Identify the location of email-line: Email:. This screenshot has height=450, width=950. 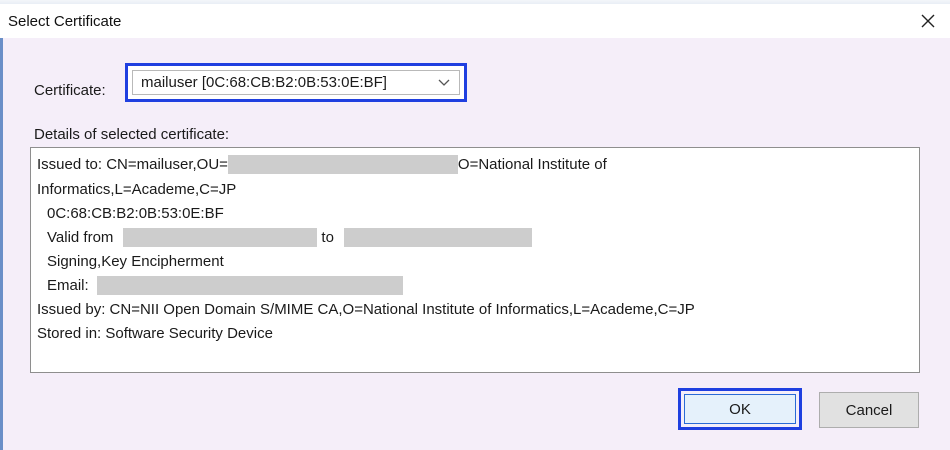
(225, 285).